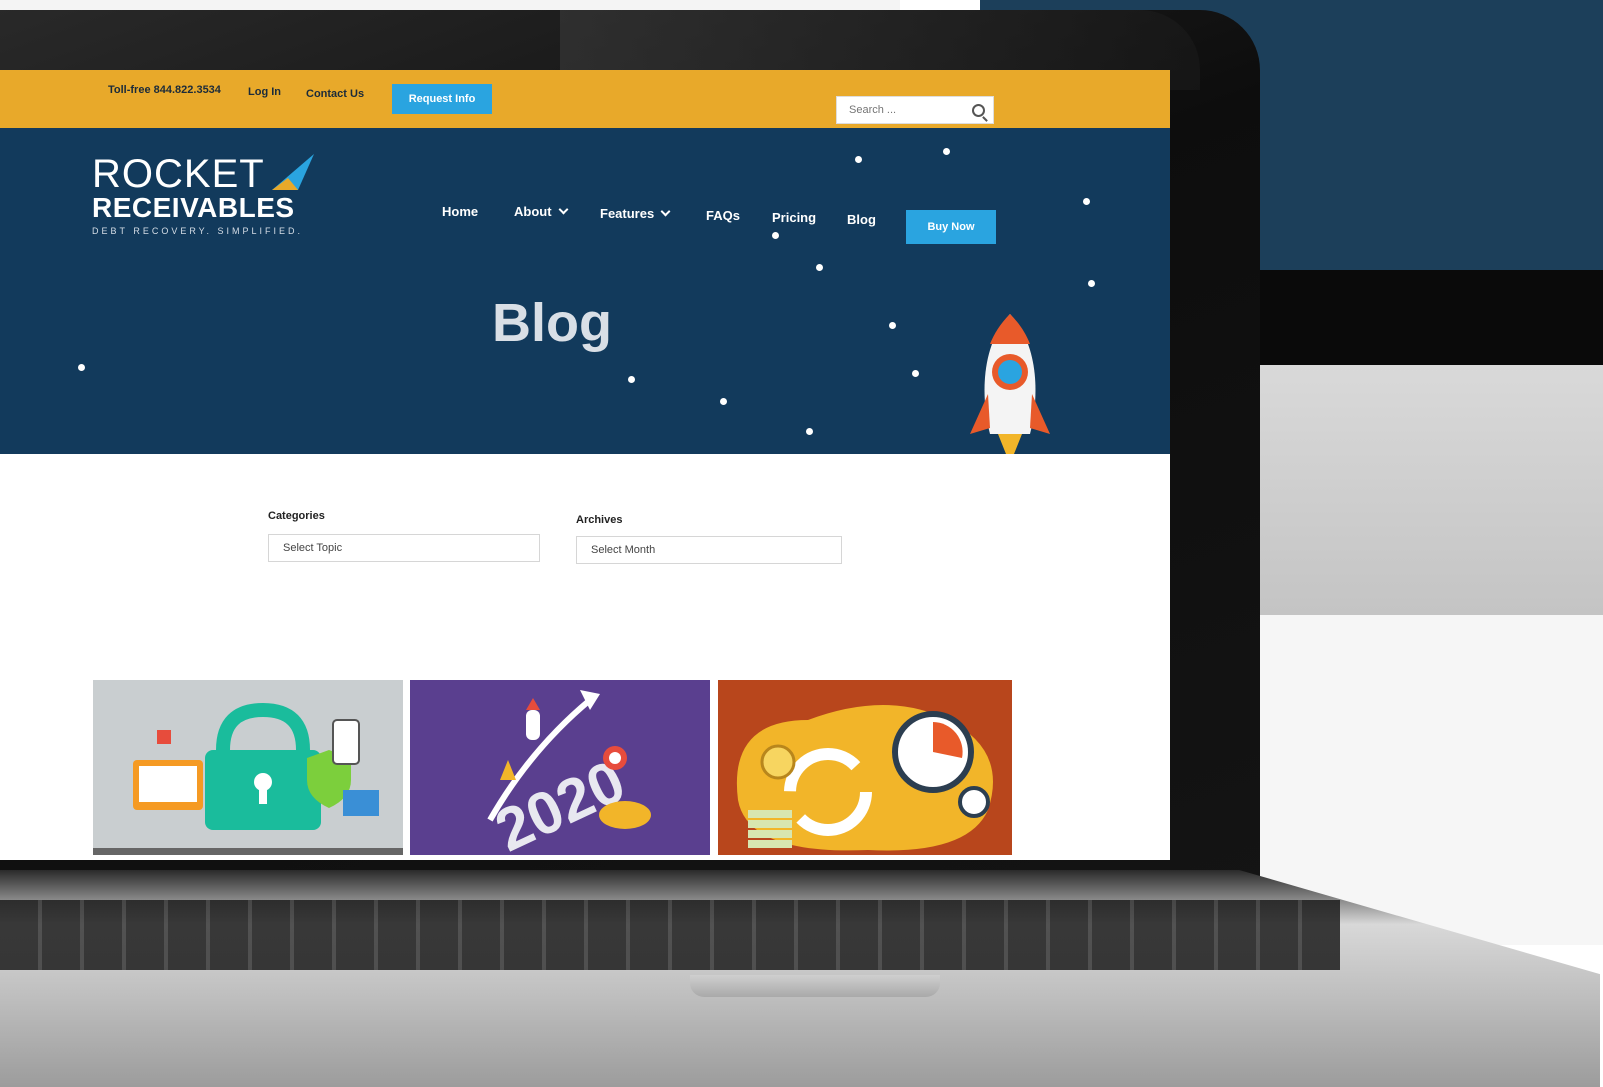  Describe the element at coordinates (670, 935) in the screenshot. I see `laptop-keyboard` at that location.